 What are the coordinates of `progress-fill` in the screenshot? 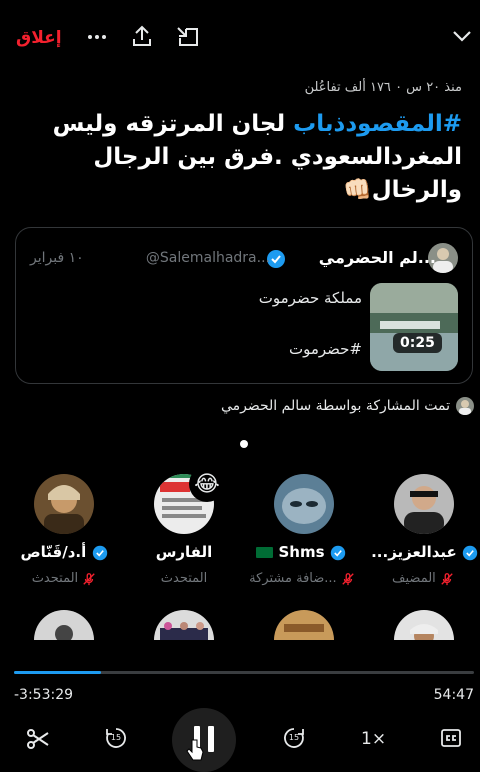 It's located at (58, 672).